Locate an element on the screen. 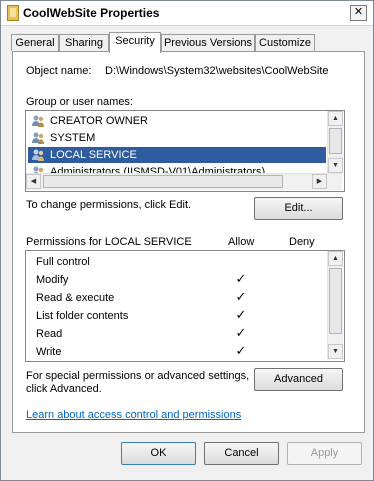 This screenshot has width=374, height=481. group-list-horizontal-scrollbar: ◀ ▶ is located at coordinates (184, 181).